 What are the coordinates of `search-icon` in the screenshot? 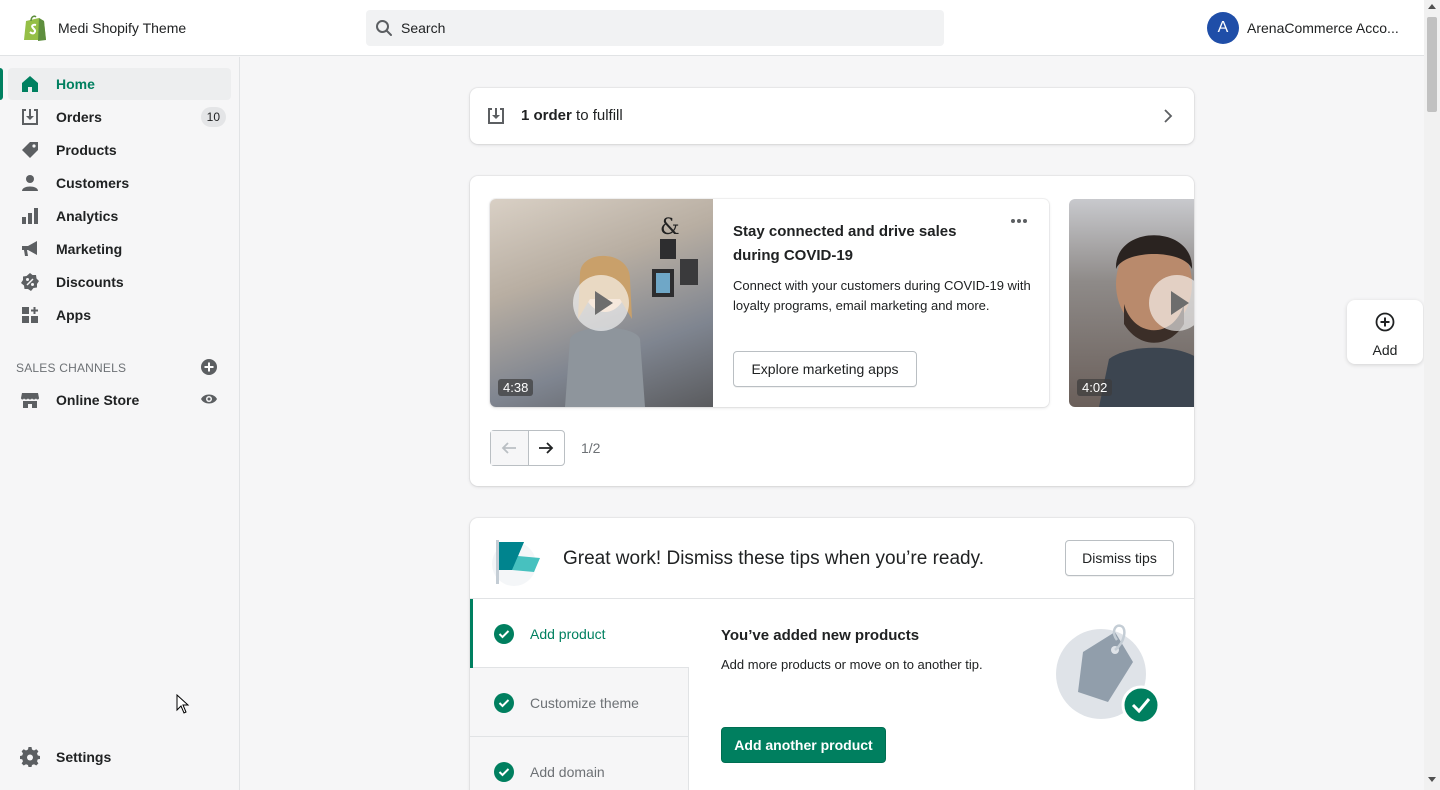 It's located at (384, 28).